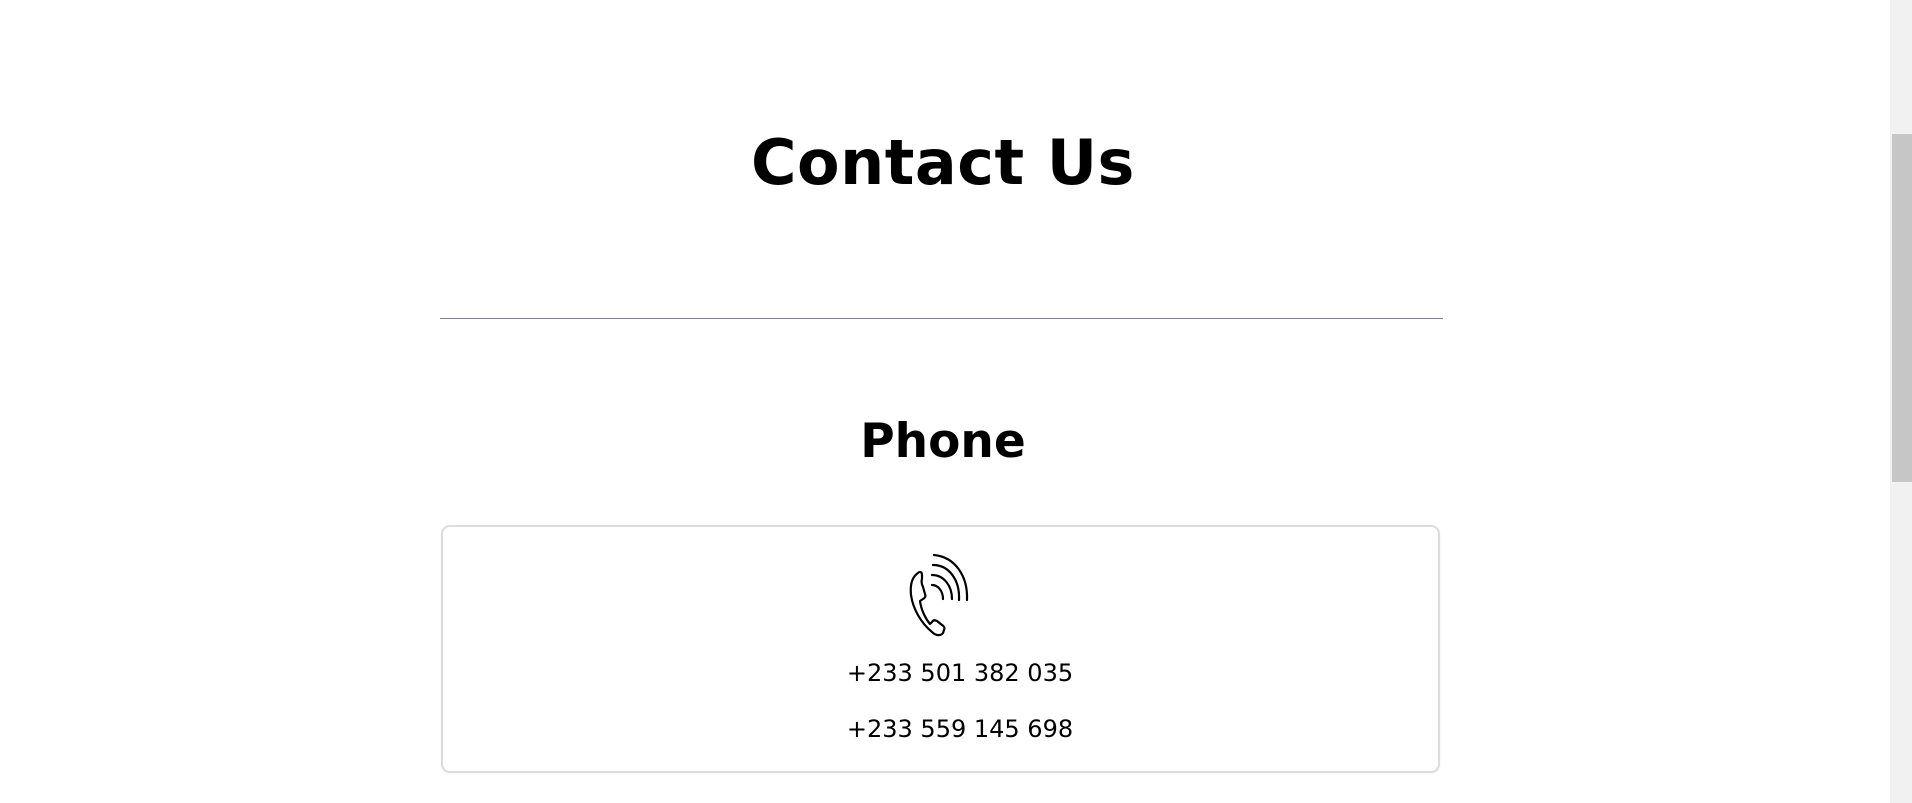 The width and height of the screenshot is (1912, 803). Describe the element at coordinates (956, 729) in the screenshot. I see `phone-number-secondary: +233 559 145 698` at that location.